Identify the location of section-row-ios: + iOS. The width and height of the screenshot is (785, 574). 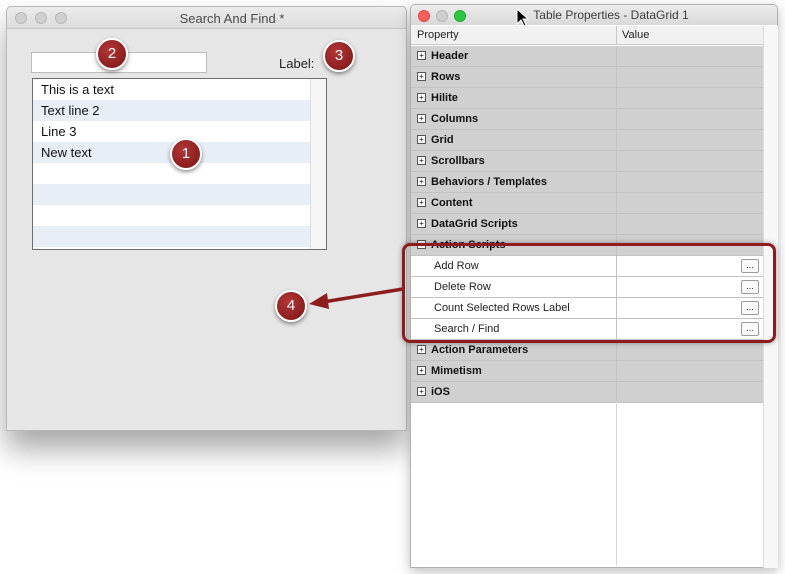
(587, 392).